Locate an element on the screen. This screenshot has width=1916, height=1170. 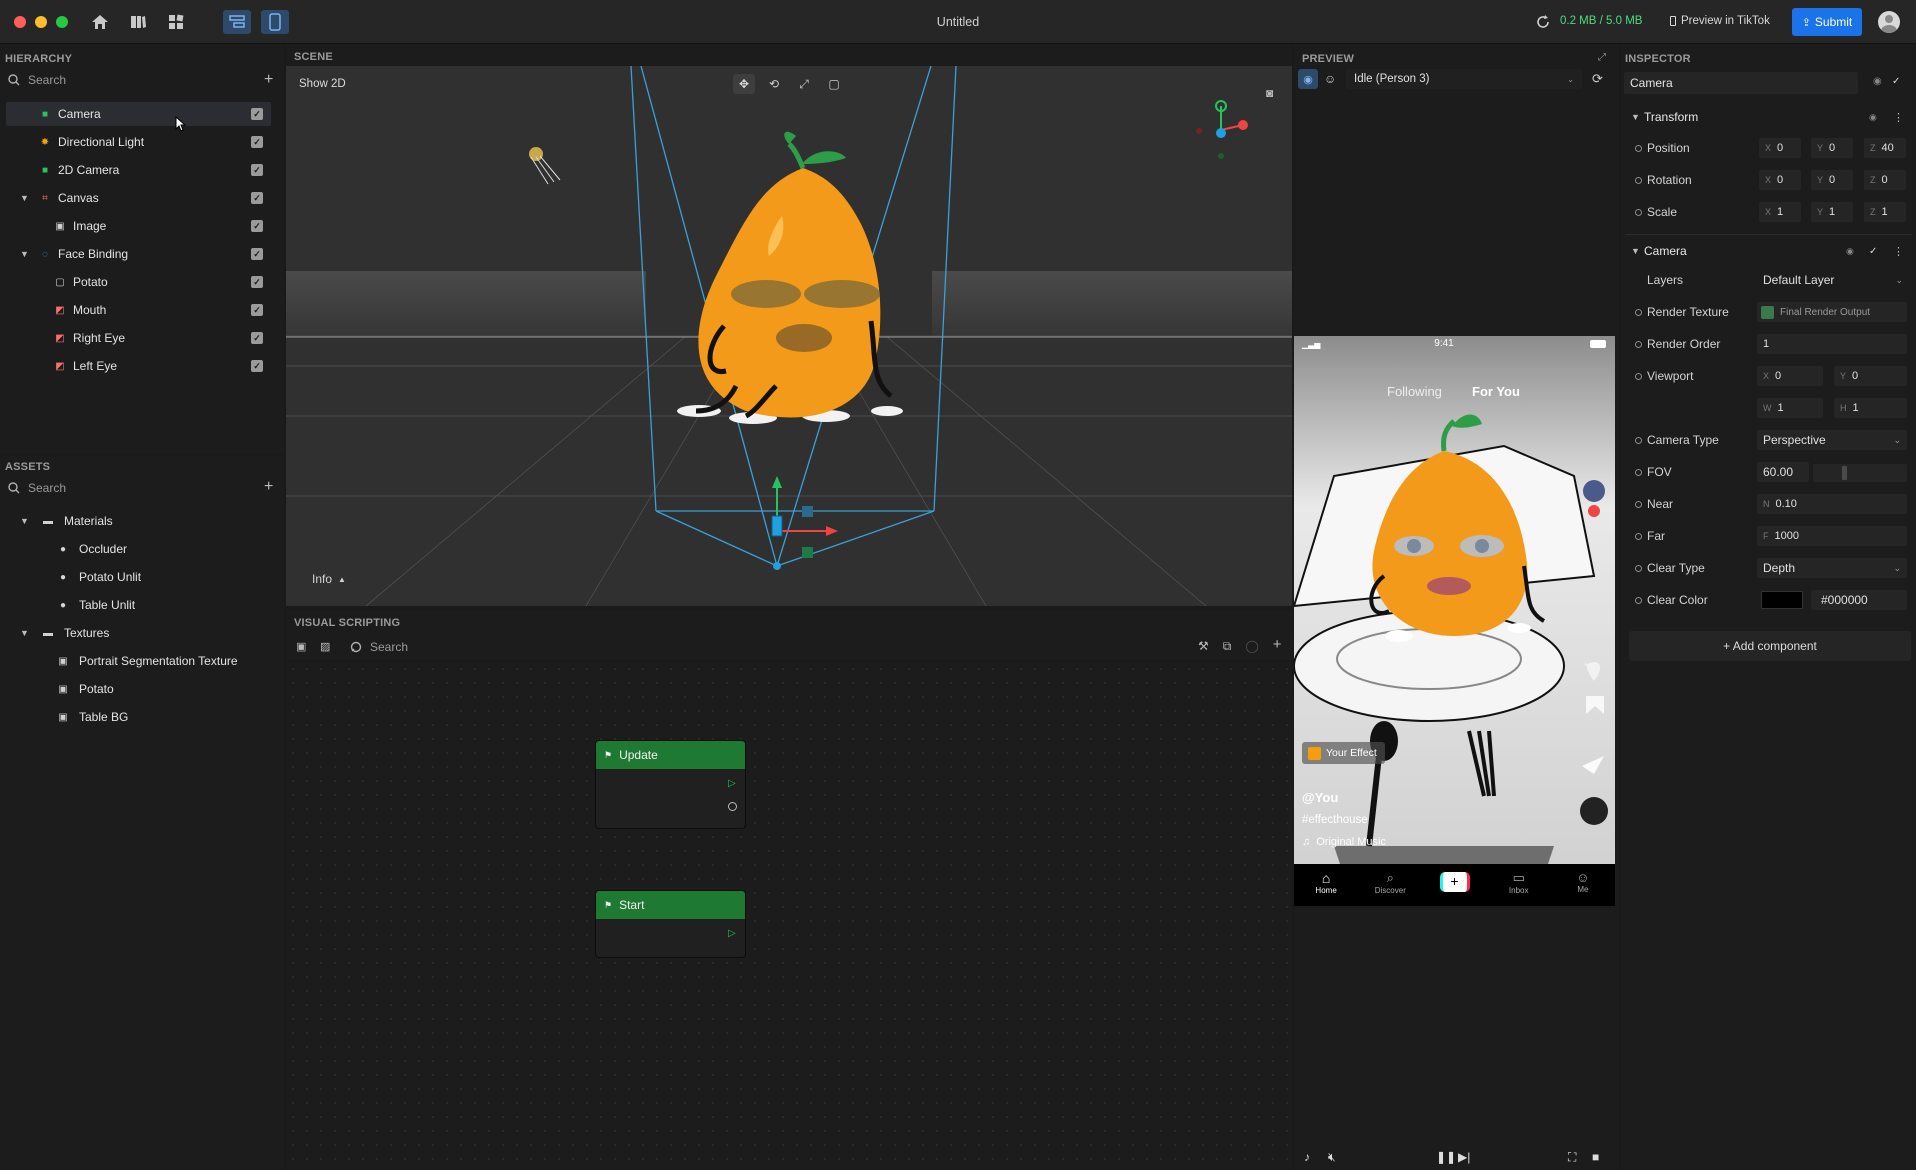
hierarchy-item-2d-camera: ■ 2D Camera ✓ is located at coordinates (140, 170).